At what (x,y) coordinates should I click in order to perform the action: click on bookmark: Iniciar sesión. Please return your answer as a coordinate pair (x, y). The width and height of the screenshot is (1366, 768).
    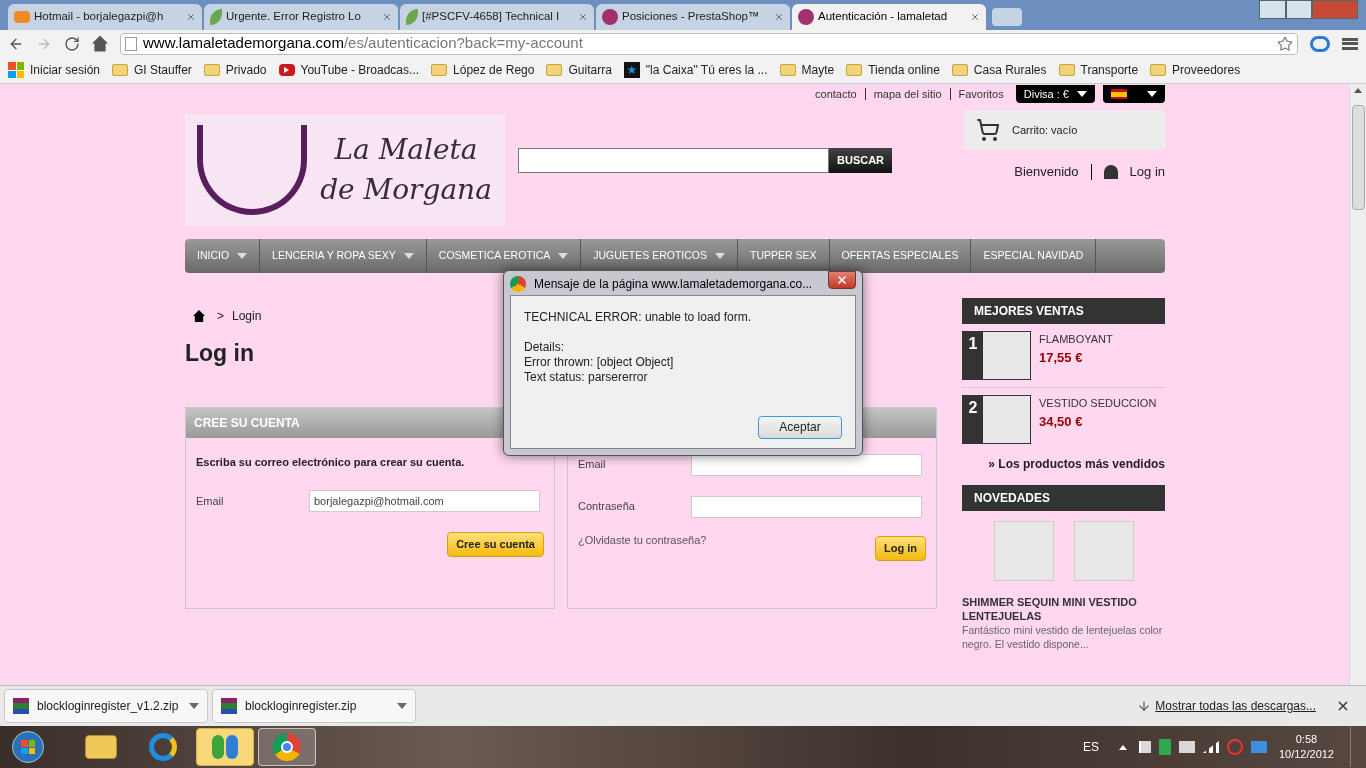
    Looking at the image, I should click on (54, 70).